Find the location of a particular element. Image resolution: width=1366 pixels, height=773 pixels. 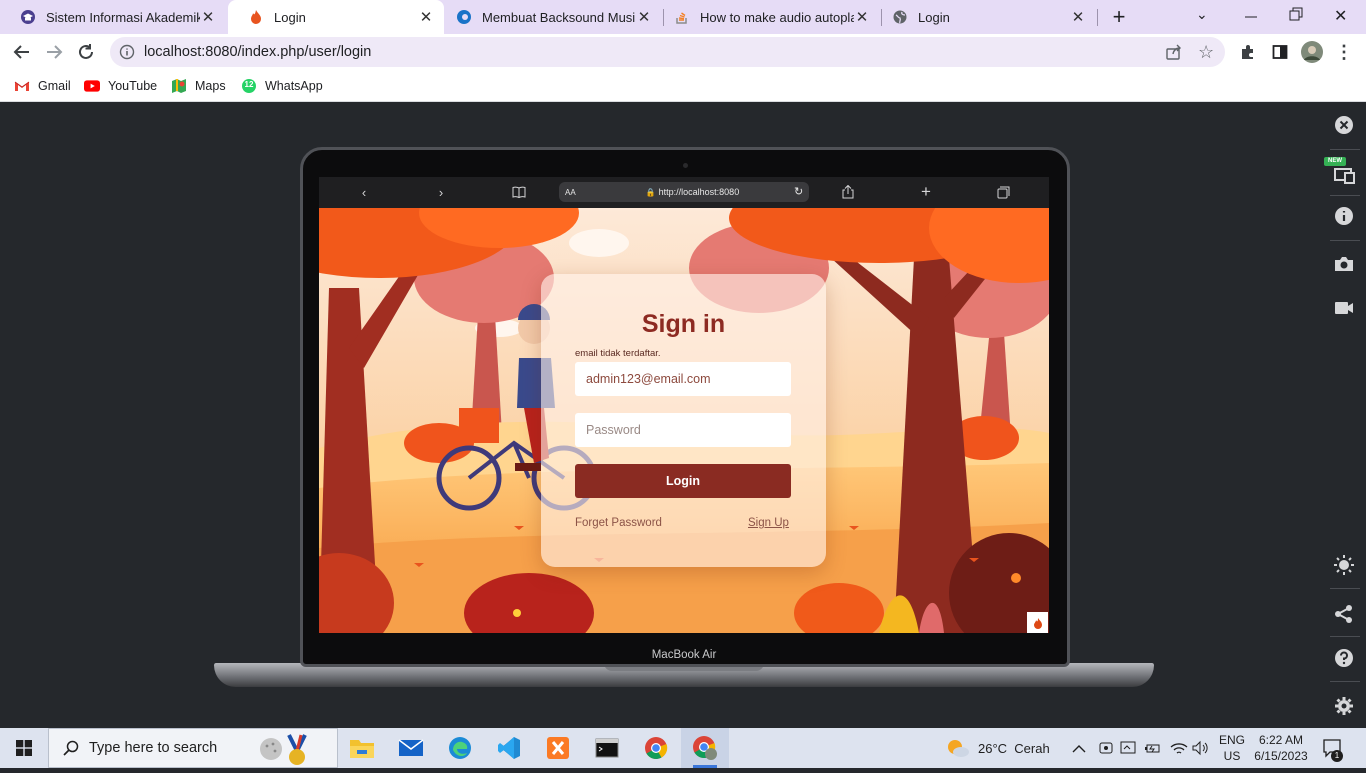

minimize-button is located at coordinates (1254, 17).